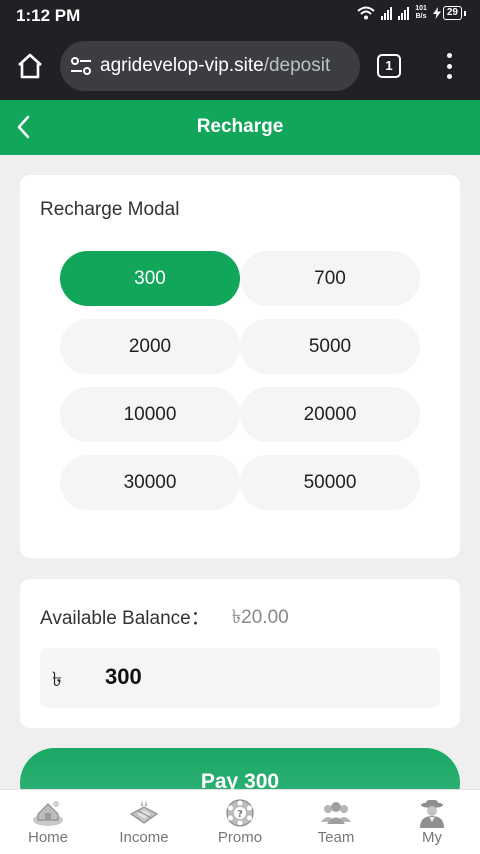 This screenshot has width=480, height=854. I want to click on amount-option-50000: 50000, so click(330, 482).